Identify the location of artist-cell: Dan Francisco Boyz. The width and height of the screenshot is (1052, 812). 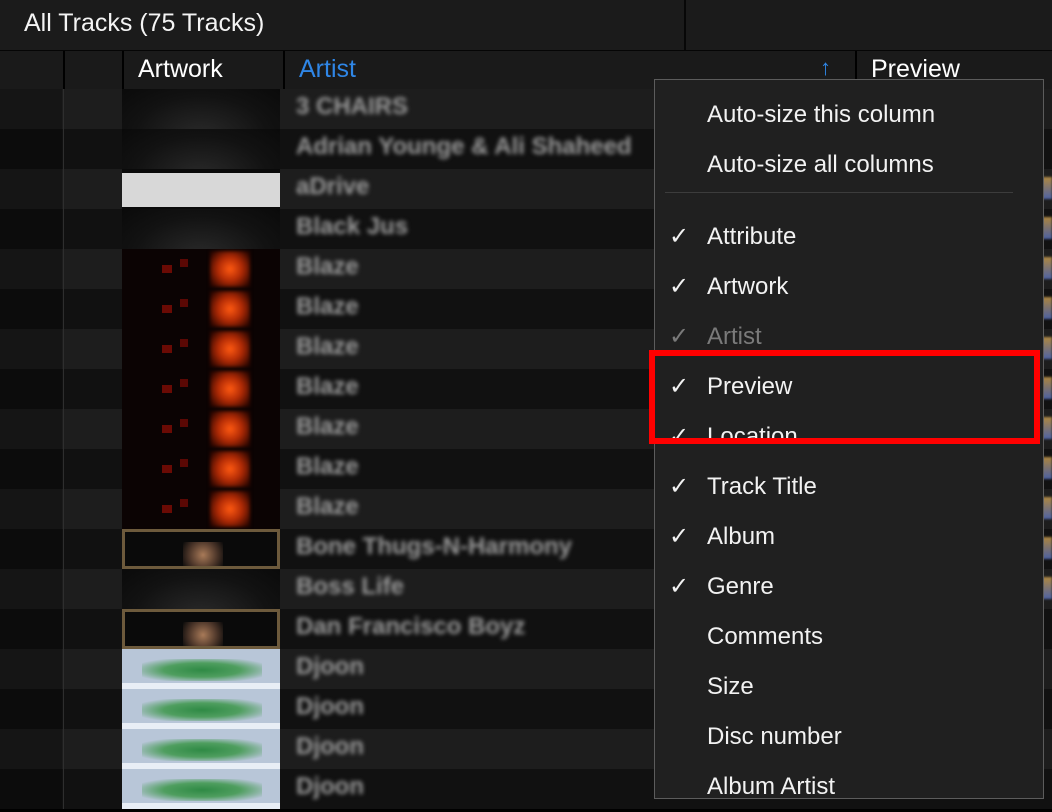
(411, 626).